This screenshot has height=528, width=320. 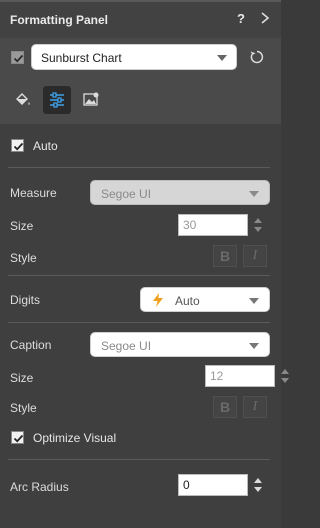 I want to click on digits-label: Digits, so click(x=25, y=300).